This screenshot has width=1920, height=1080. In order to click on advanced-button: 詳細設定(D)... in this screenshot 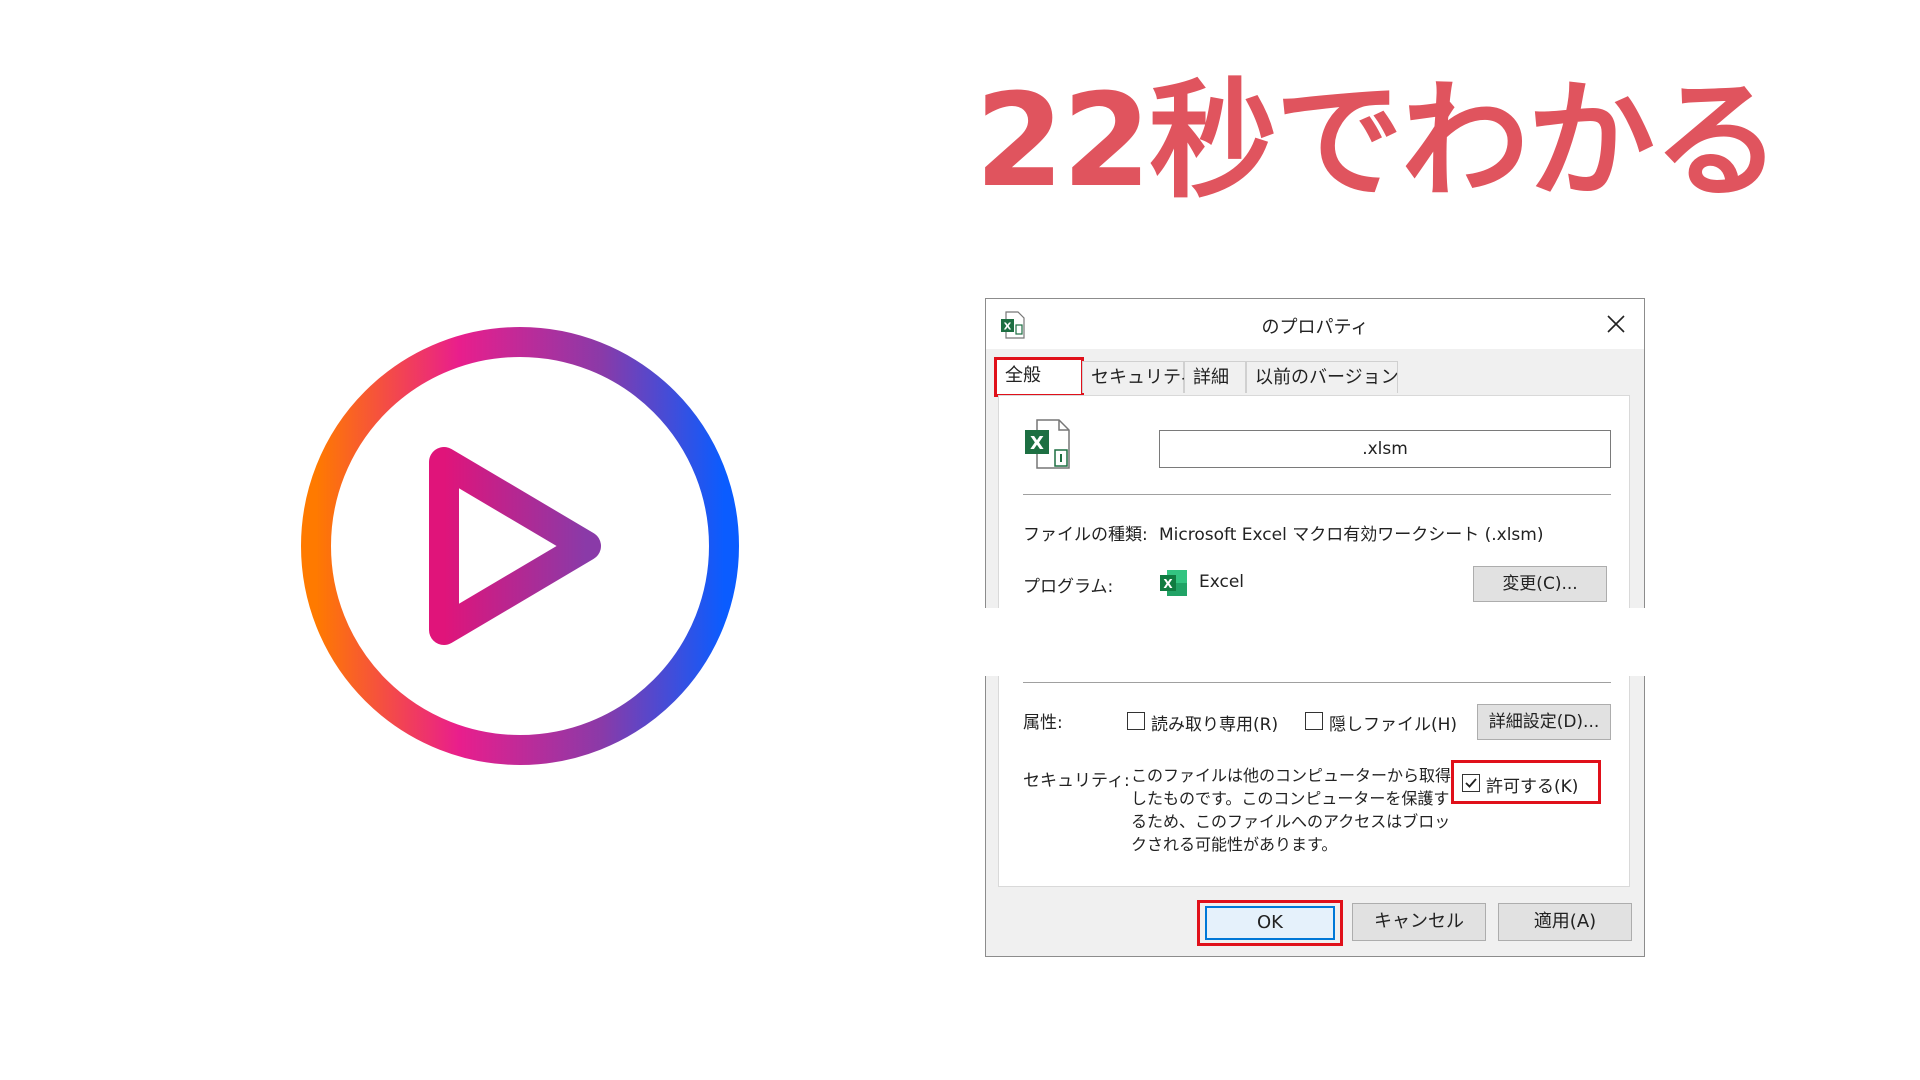, I will do `click(1544, 722)`.